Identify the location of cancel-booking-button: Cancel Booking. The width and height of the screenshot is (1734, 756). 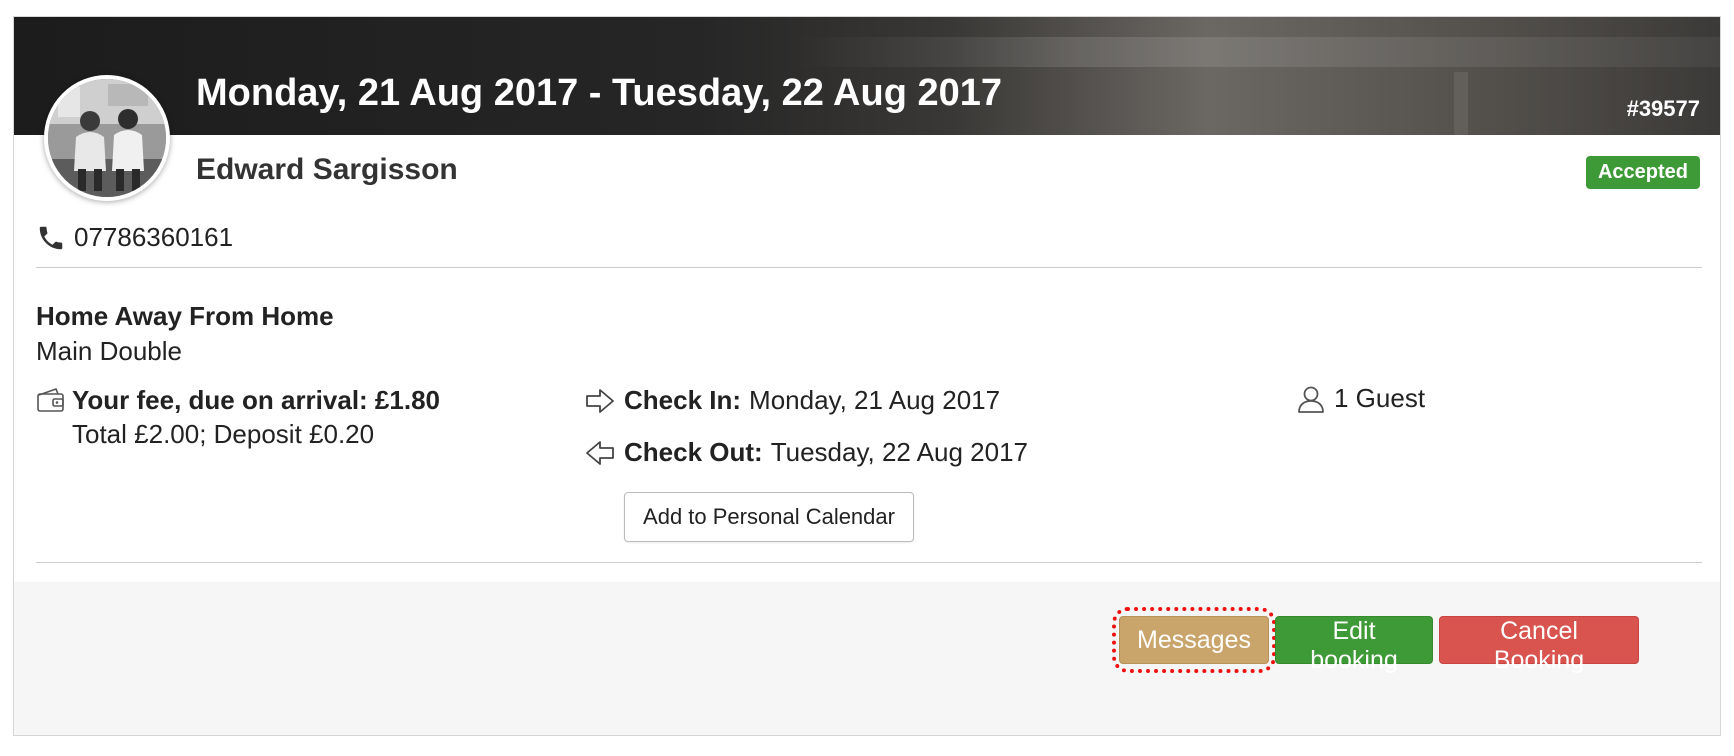
(1539, 645).